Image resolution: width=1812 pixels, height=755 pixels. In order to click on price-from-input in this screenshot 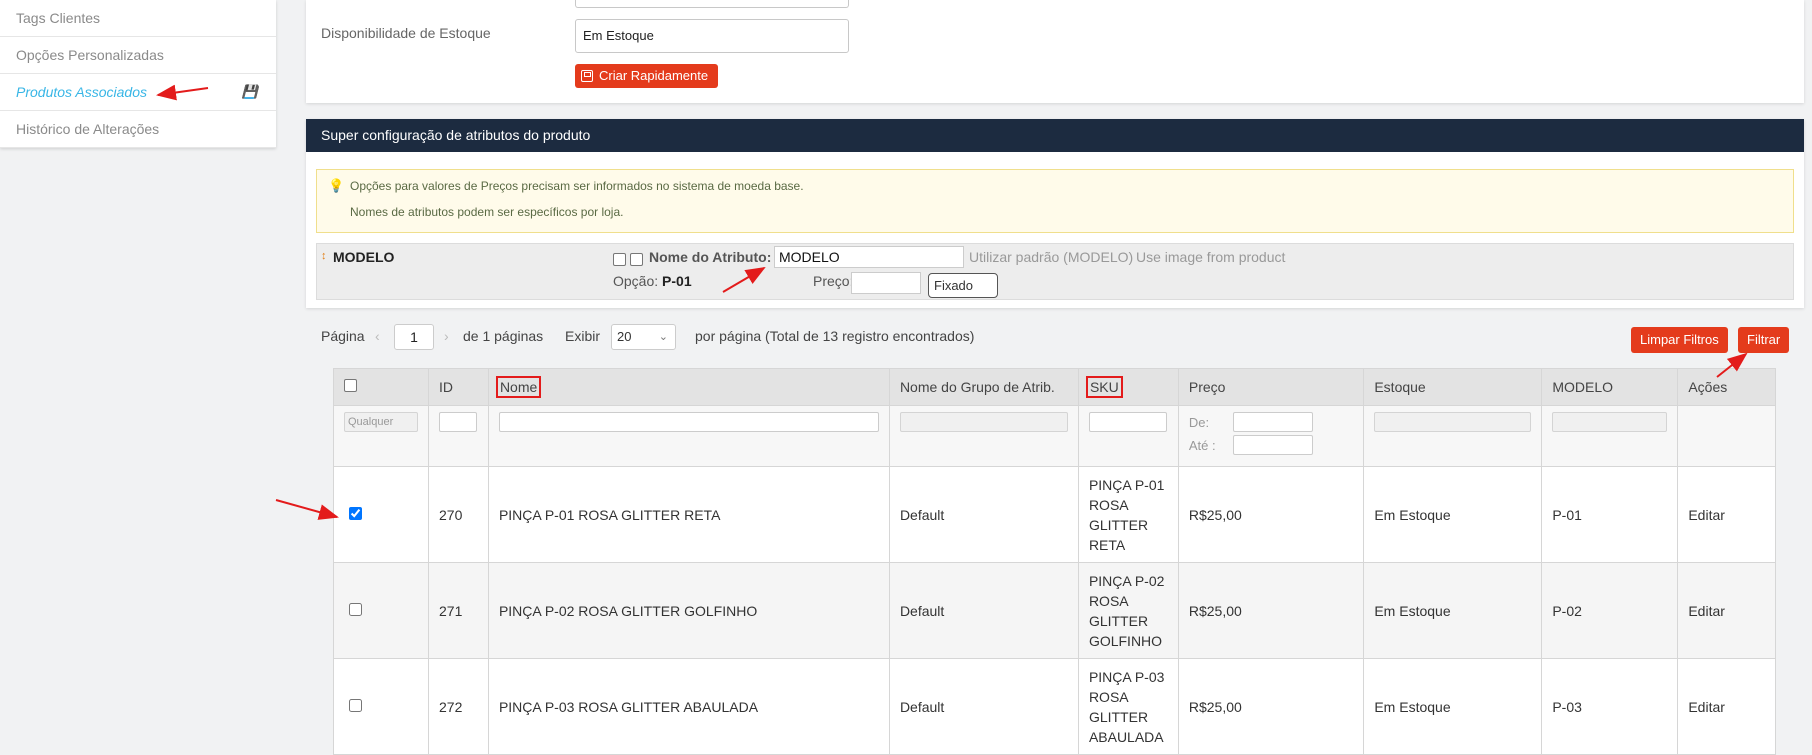, I will do `click(1272, 422)`.